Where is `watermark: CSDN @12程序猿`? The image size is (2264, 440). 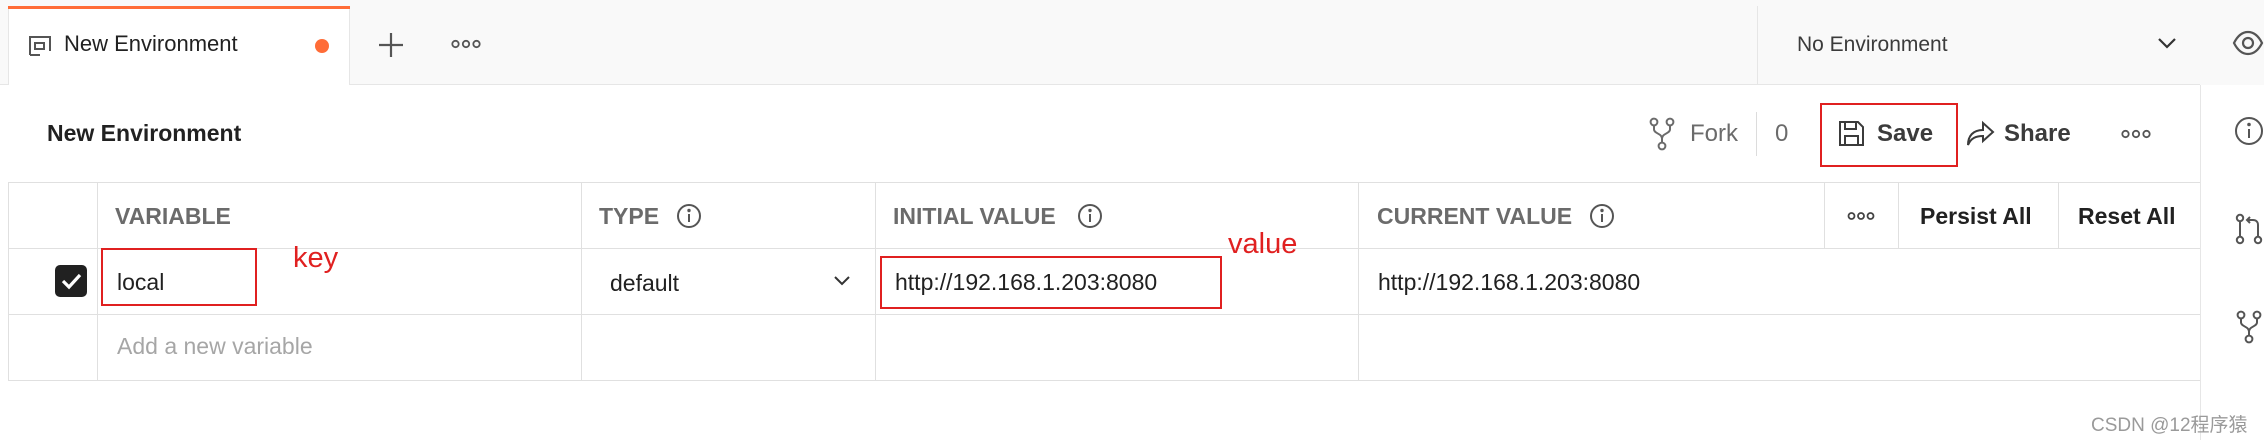
watermark: CSDN @12程序猿 is located at coordinates (2169, 425).